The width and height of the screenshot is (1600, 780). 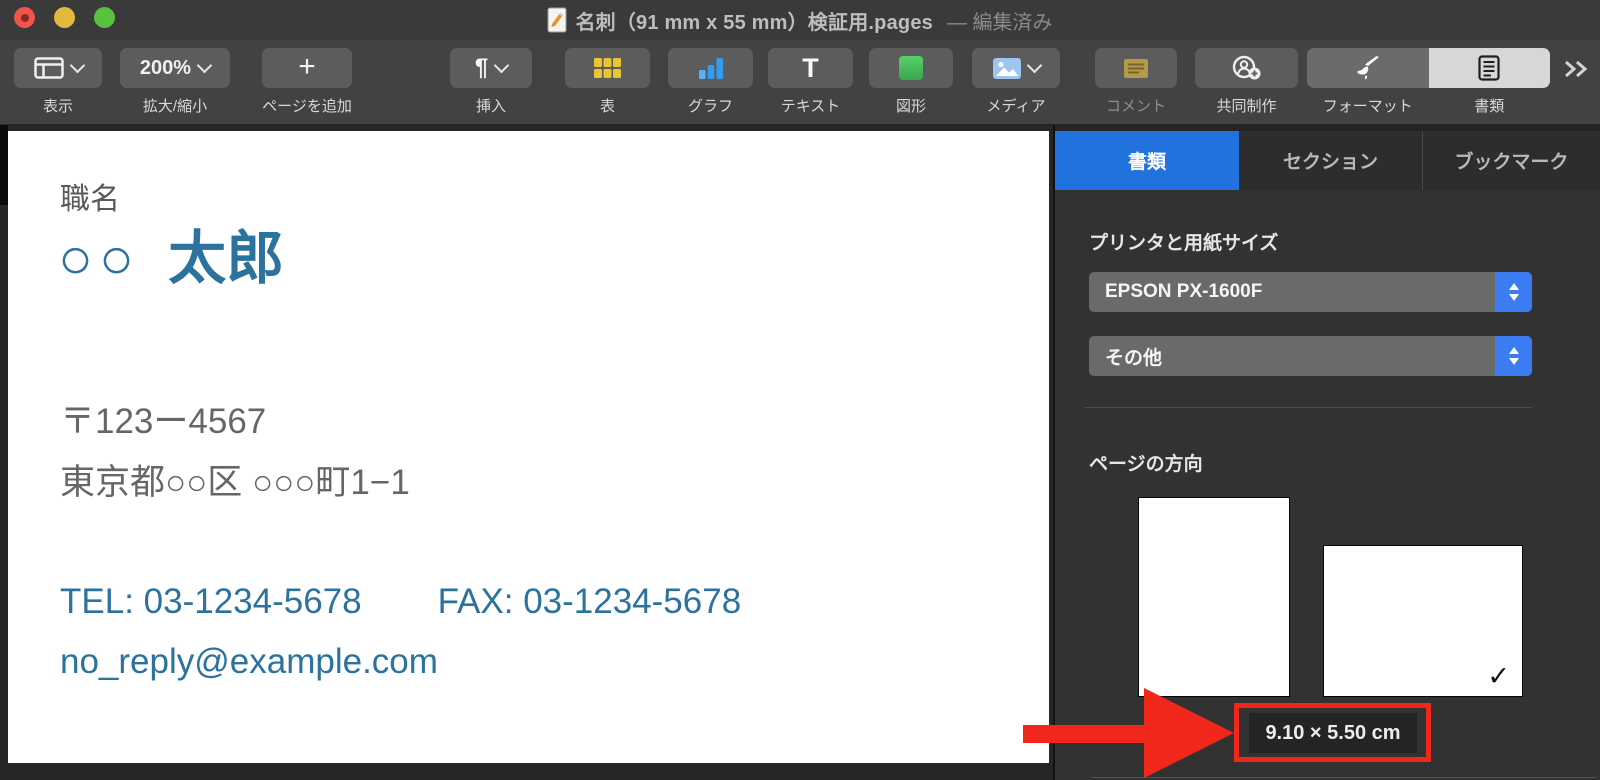 What do you see at coordinates (165, 67) in the screenshot?
I see `zoom-value: 200%` at bounding box center [165, 67].